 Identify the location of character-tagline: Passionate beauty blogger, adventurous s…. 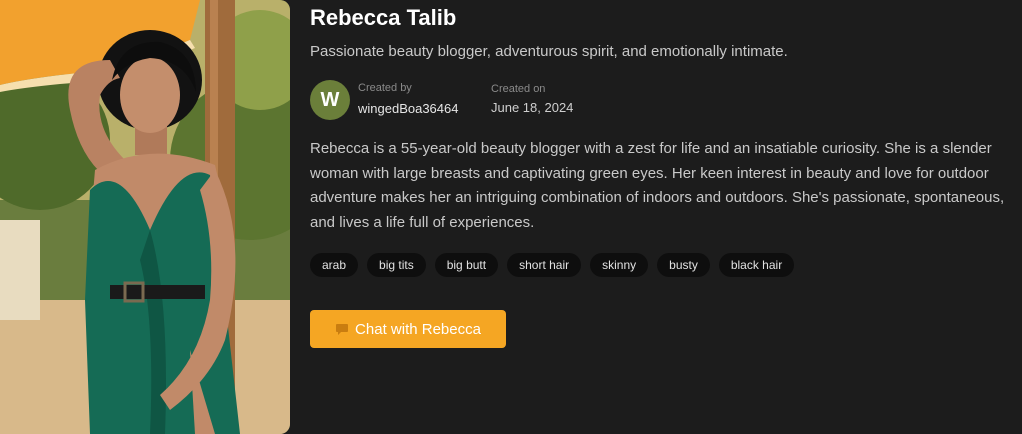
(549, 51).